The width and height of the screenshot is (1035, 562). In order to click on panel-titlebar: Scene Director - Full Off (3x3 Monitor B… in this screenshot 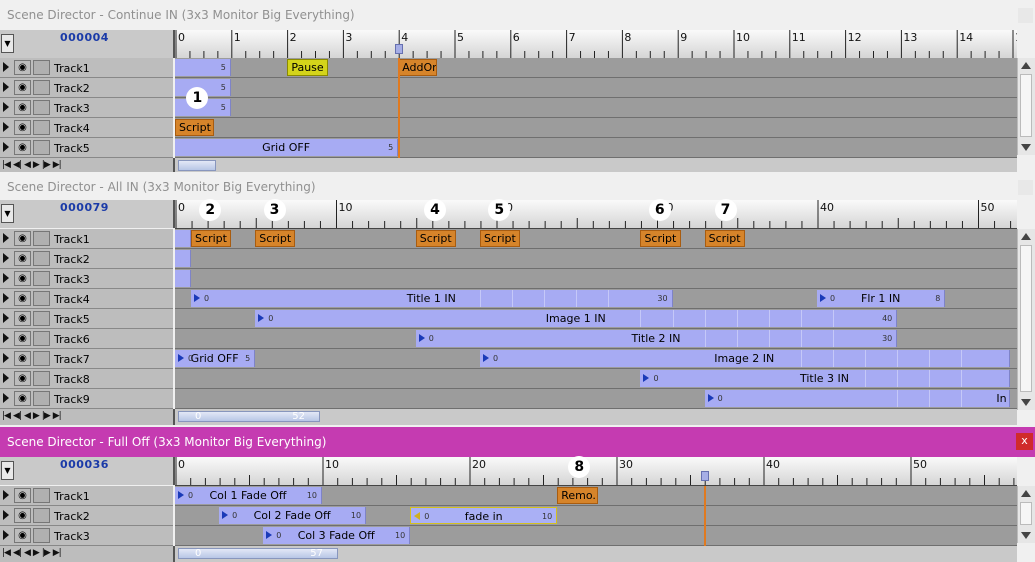, I will do `click(517, 442)`.